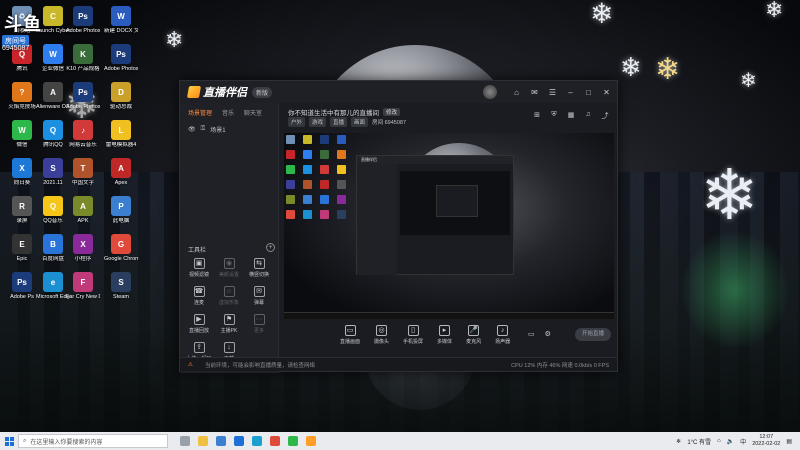  What do you see at coordinates (502, 335) in the screenshot?
I see `source-button: ♪ 扬声器` at bounding box center [502, 335].